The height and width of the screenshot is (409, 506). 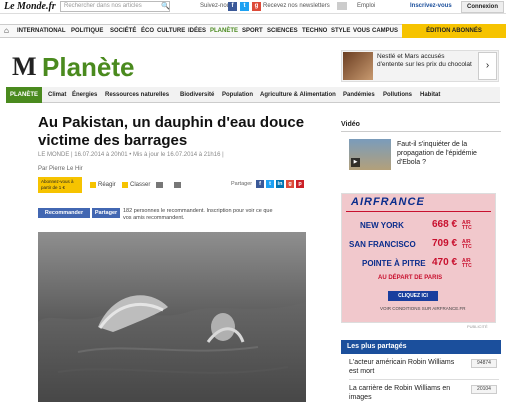 What do you see at coordinates (24, 95) in the screenshot?
I see `subnav-planete: PLANÈTE` at bounding box center [24, 95].